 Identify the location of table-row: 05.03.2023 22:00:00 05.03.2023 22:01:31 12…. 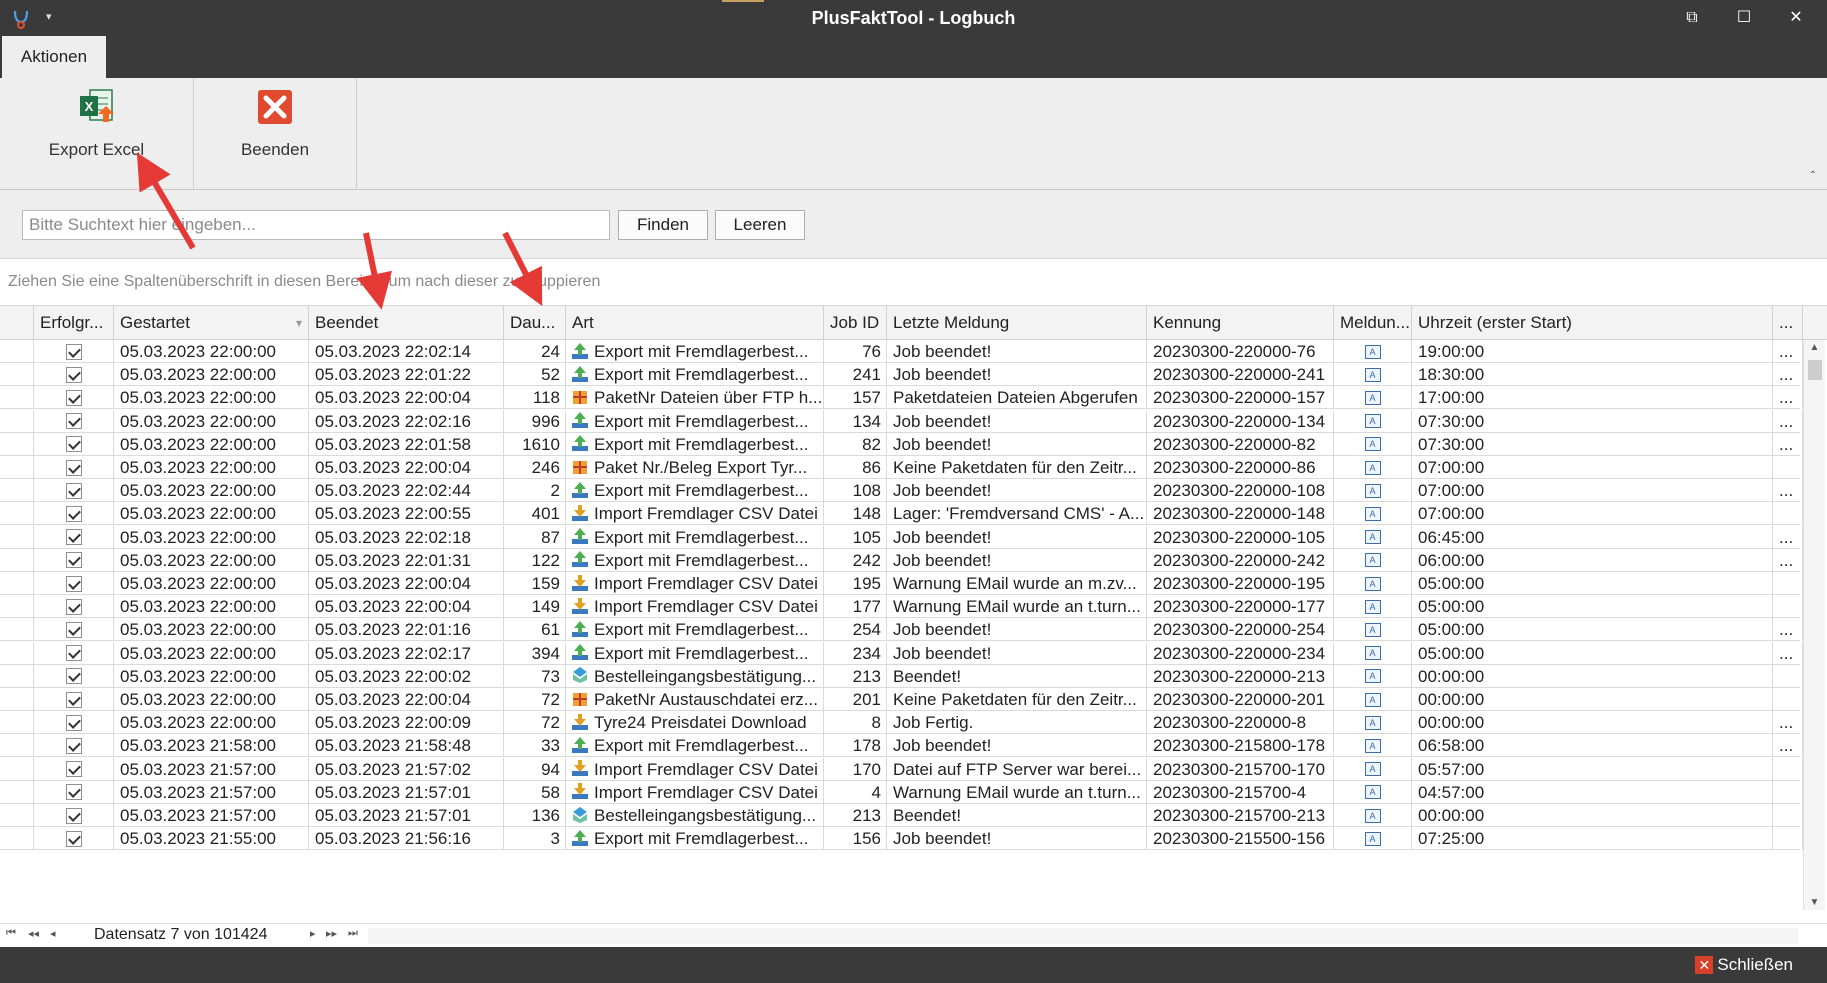
(901, 560).